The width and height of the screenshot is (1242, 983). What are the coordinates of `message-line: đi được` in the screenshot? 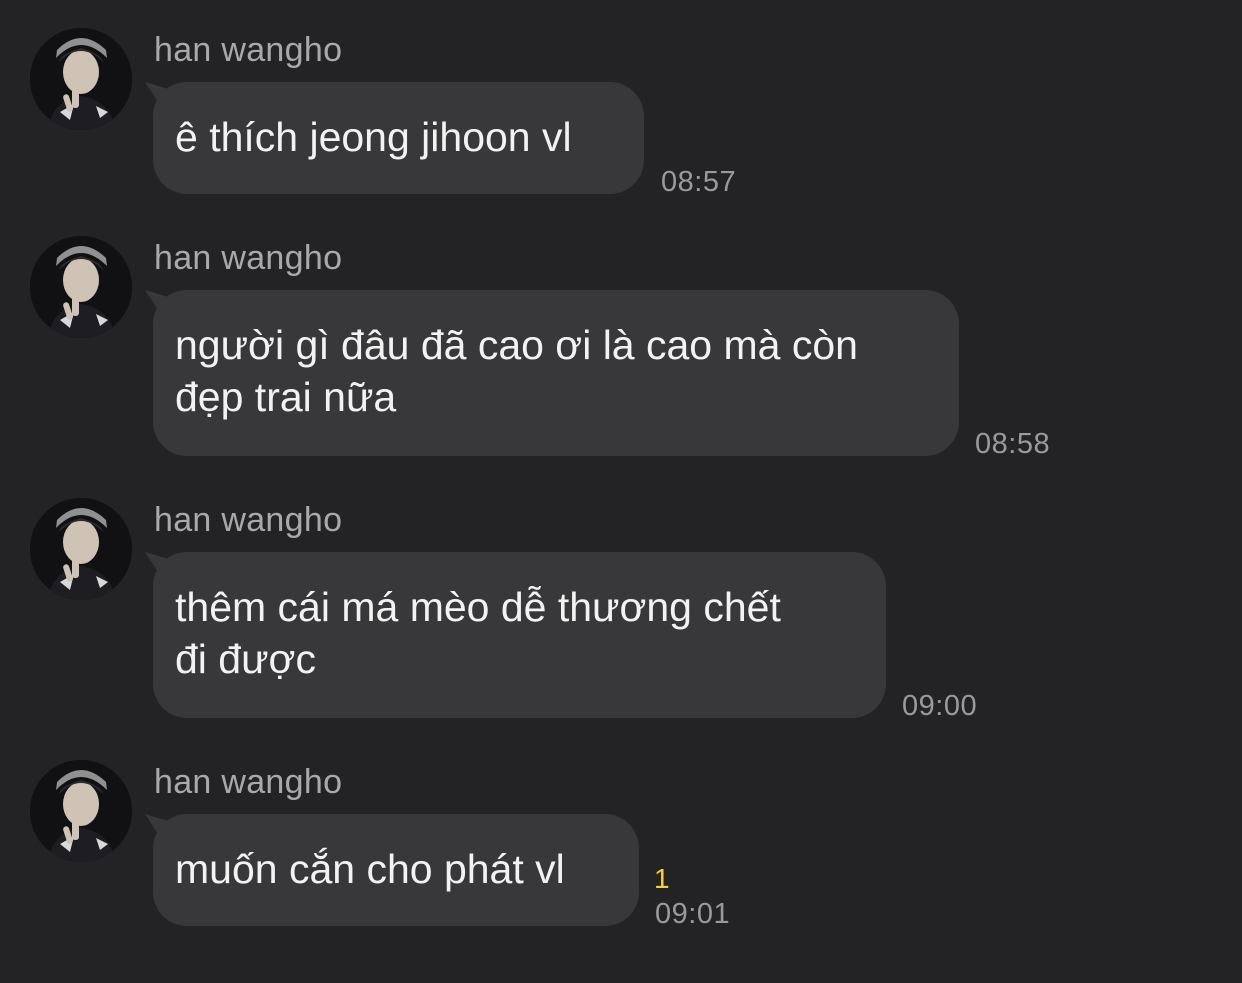 It's located at (245, 659).